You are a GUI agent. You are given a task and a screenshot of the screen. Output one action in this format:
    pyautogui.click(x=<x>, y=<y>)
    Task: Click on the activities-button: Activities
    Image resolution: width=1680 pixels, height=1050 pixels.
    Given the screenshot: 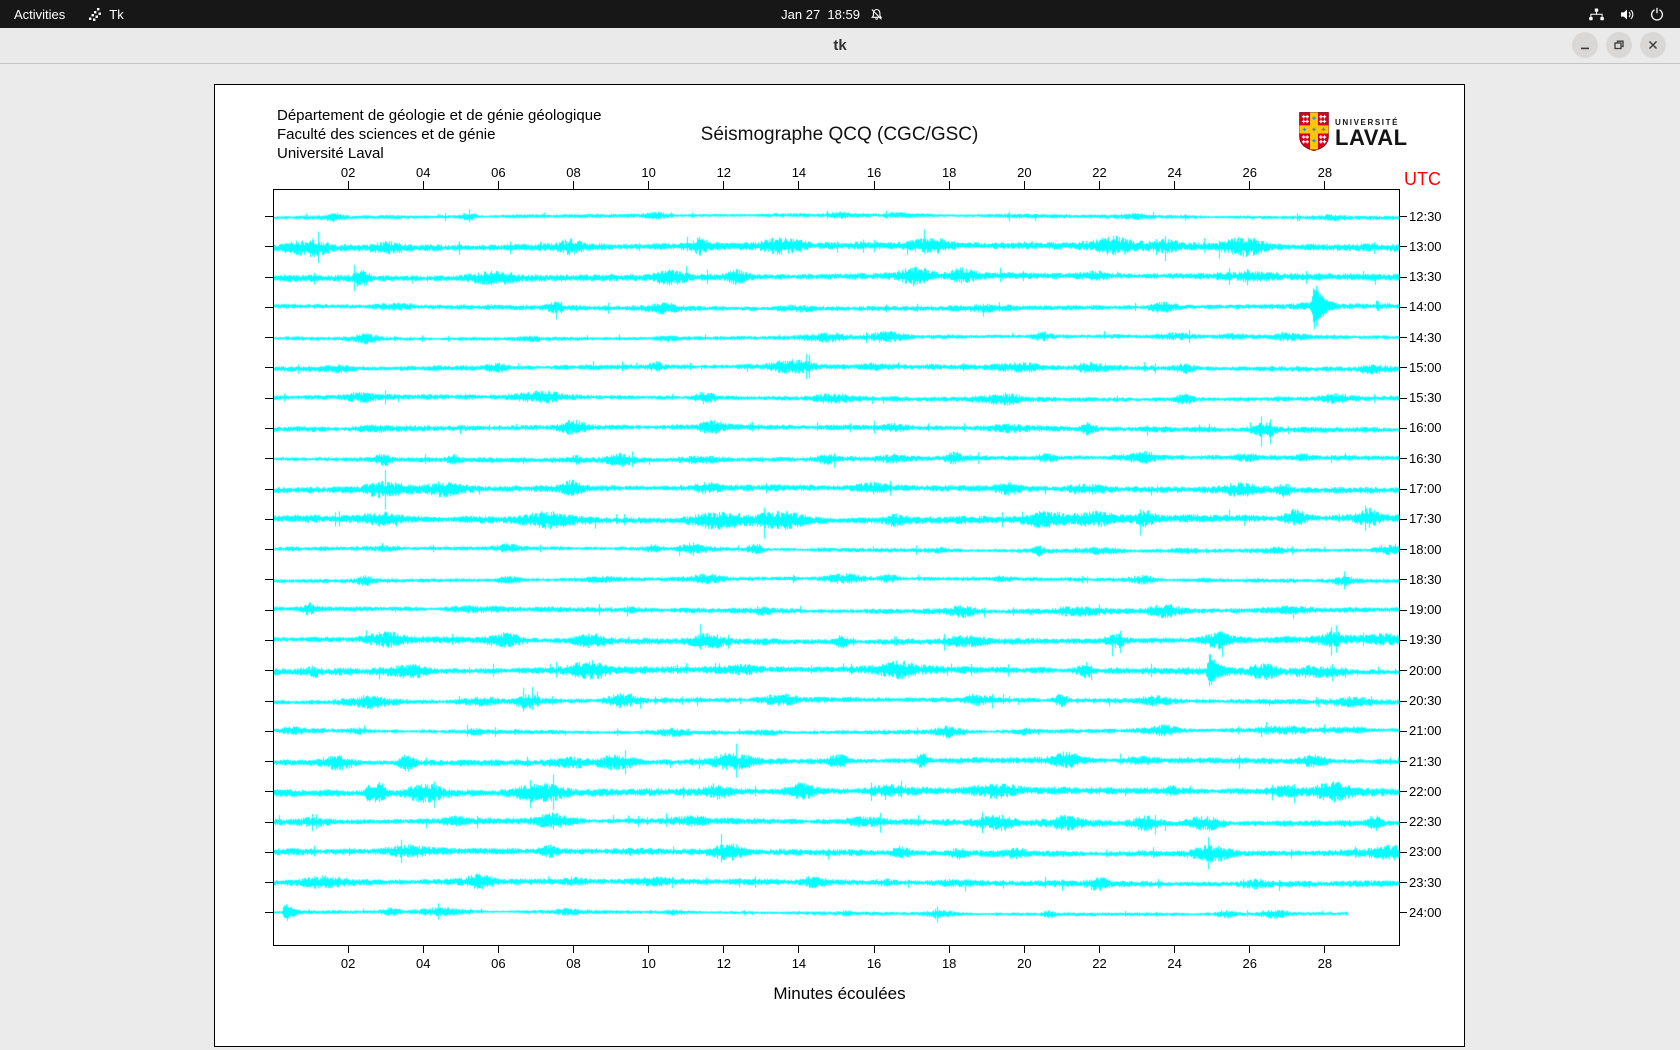 What is the action you would take?
    pyautogui.click(x=39, y=14)
    